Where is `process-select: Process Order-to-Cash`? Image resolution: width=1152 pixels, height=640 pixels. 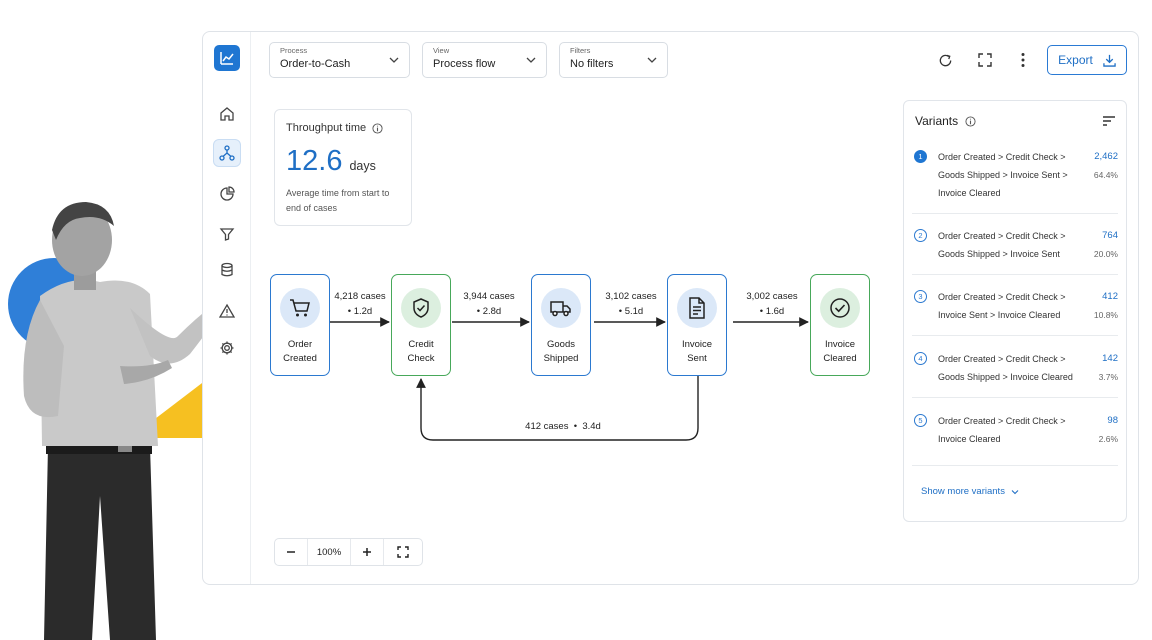
process-select: Process Order-to-Cash is located at coordinates (339, 60).